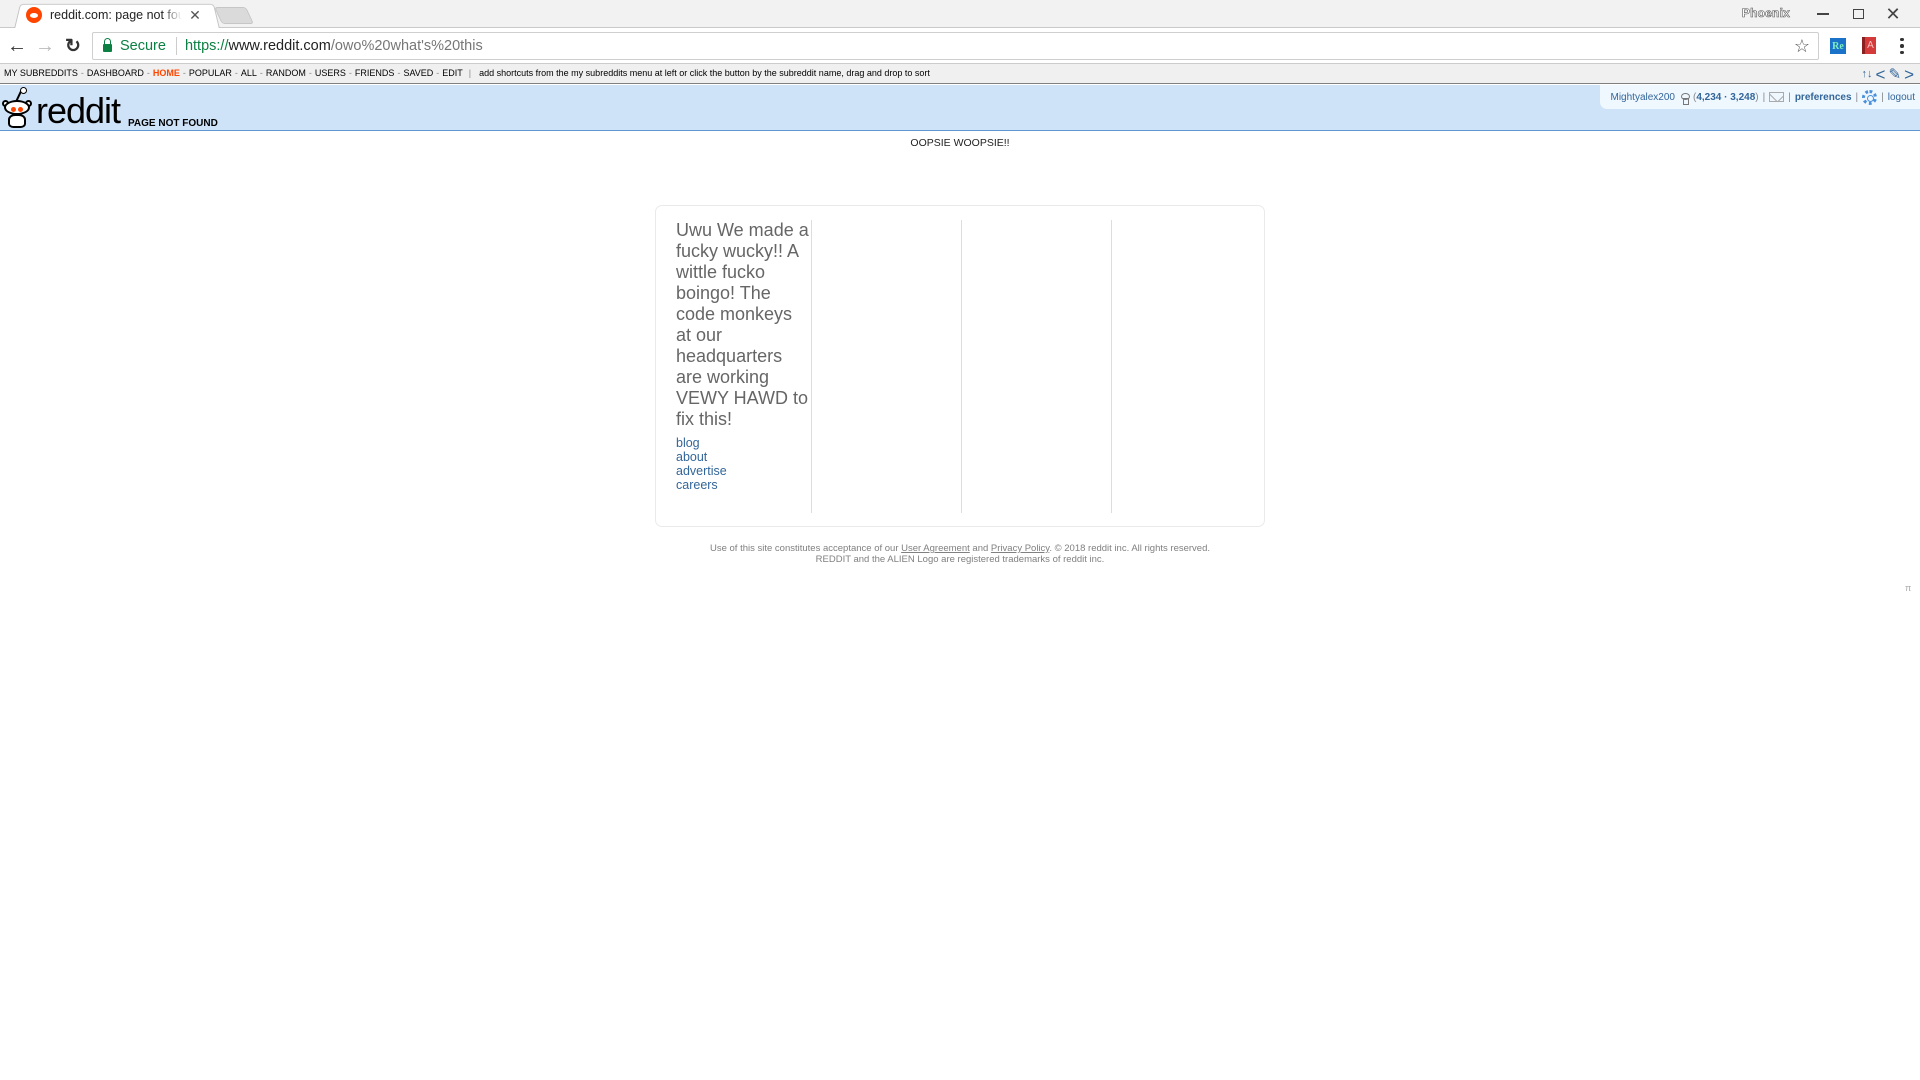 The width and height of the screenshot is (1920, 1080). I want to click on subreddit-nav-dashboard: DASHBOARD, so click(115, 73).